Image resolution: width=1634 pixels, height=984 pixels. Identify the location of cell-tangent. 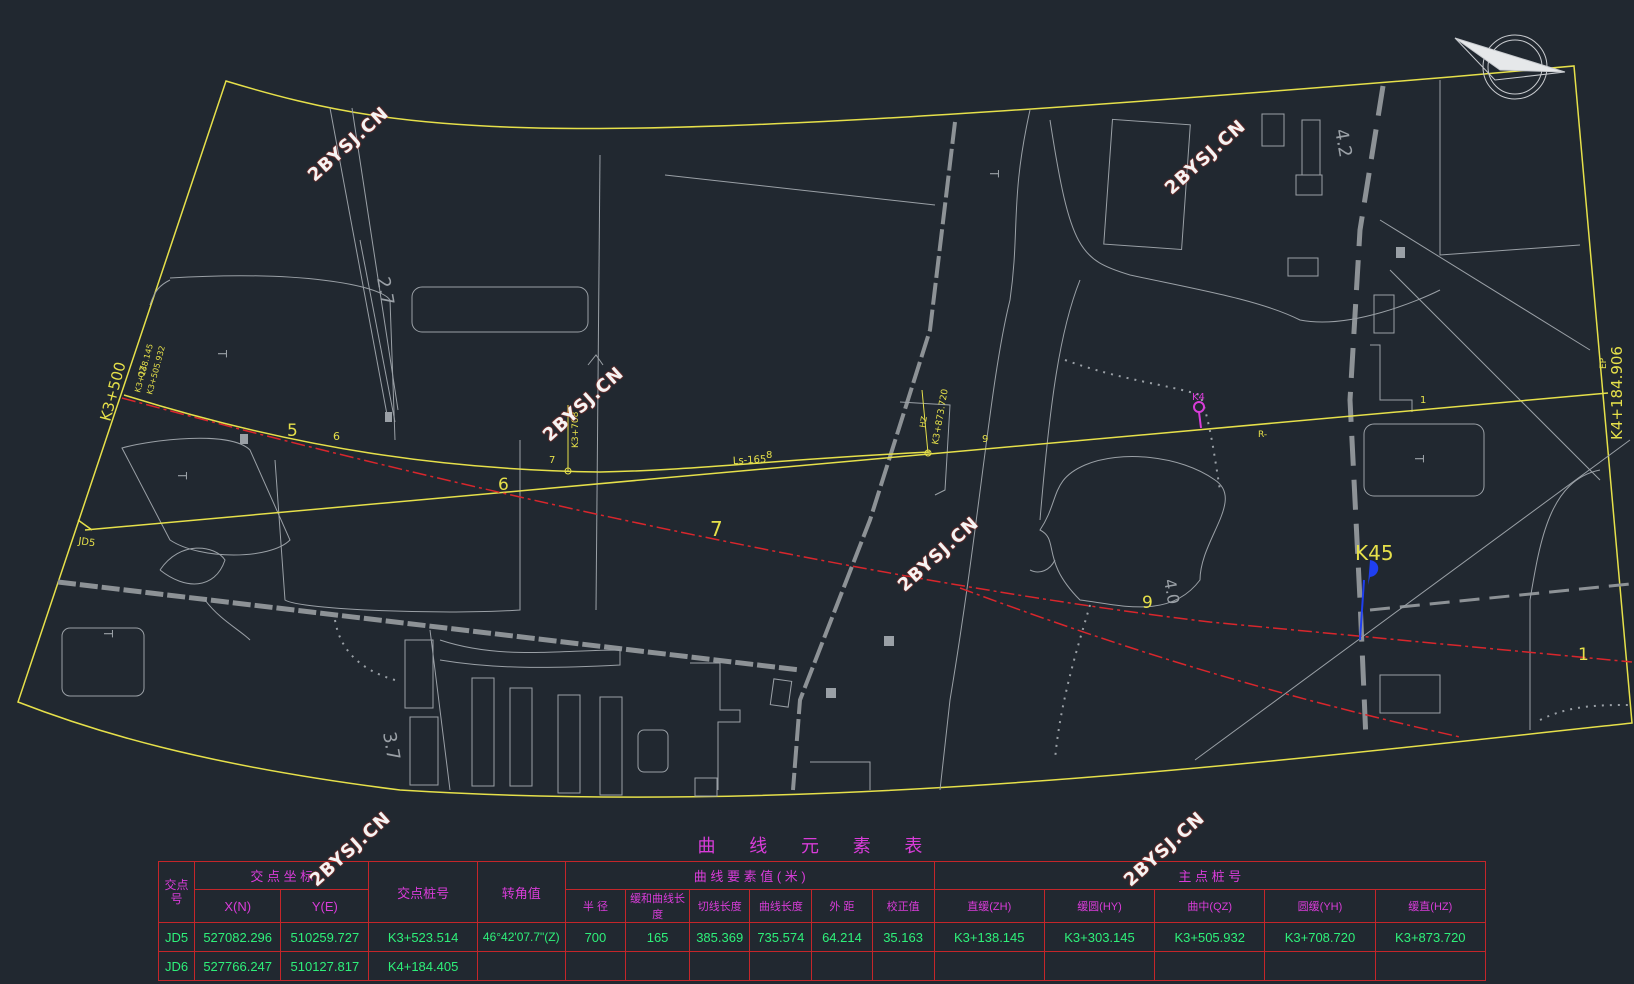
(720, 966).